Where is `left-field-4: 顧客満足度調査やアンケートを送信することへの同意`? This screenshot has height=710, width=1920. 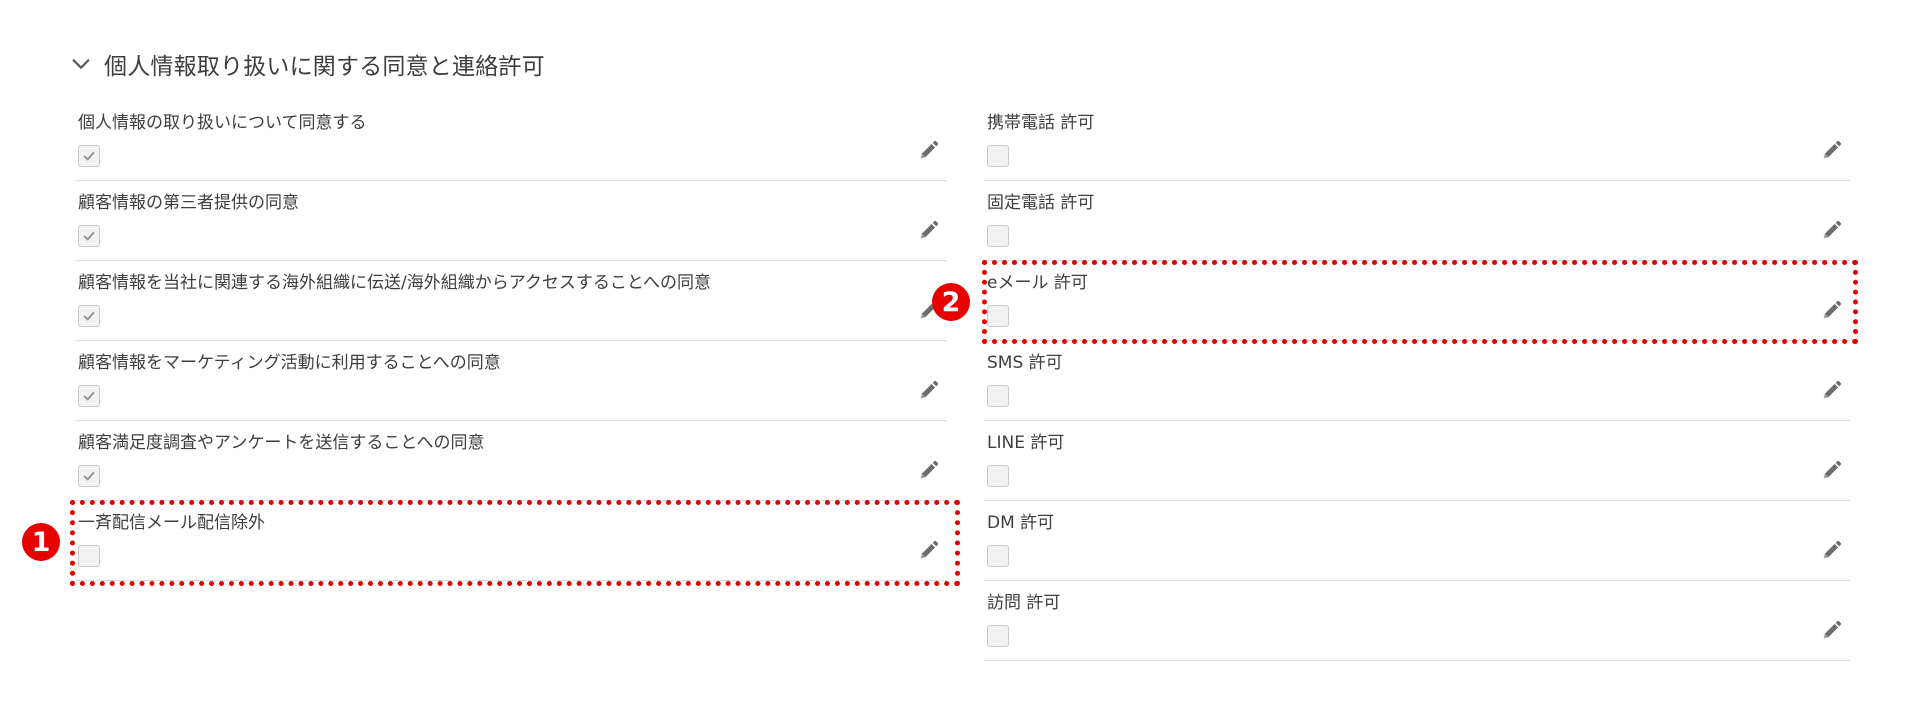 left-field-4: 顧客満足度調査やアンケートを送信することへの同意 is located at coordinates (511, 461).